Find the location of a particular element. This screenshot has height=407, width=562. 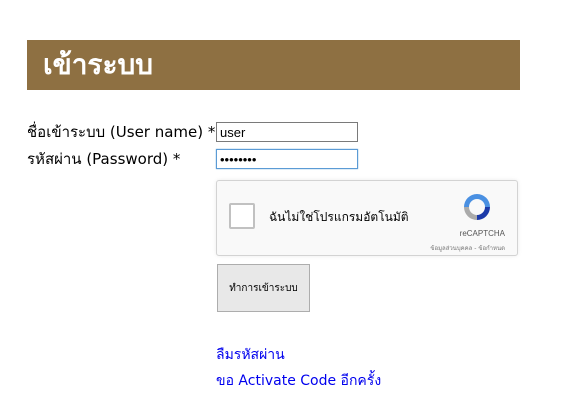

recaptcha-label: ฉันไม่ใช่โปรแกรมอัตโนมัติ is located at coordinates (339, 217).